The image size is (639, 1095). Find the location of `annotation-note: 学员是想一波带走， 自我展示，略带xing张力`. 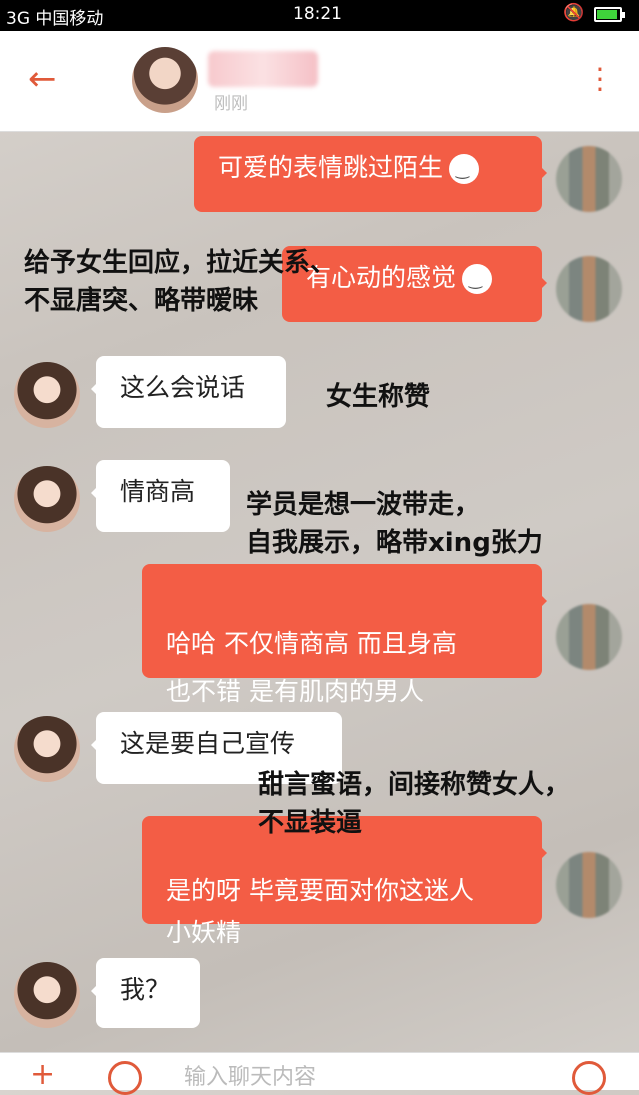

annotation-note: 学员是想一波带走， 自我展示，略带xing张力 is located at coordinates (394, 524).